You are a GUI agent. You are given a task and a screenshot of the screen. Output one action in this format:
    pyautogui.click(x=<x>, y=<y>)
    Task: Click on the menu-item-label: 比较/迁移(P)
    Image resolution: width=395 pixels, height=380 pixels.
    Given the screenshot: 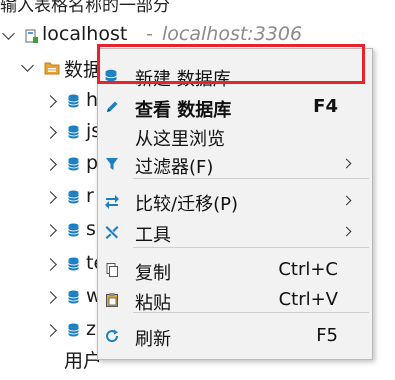 What is the action you would take?
    pyautogui.click(x=186, y=204)
    